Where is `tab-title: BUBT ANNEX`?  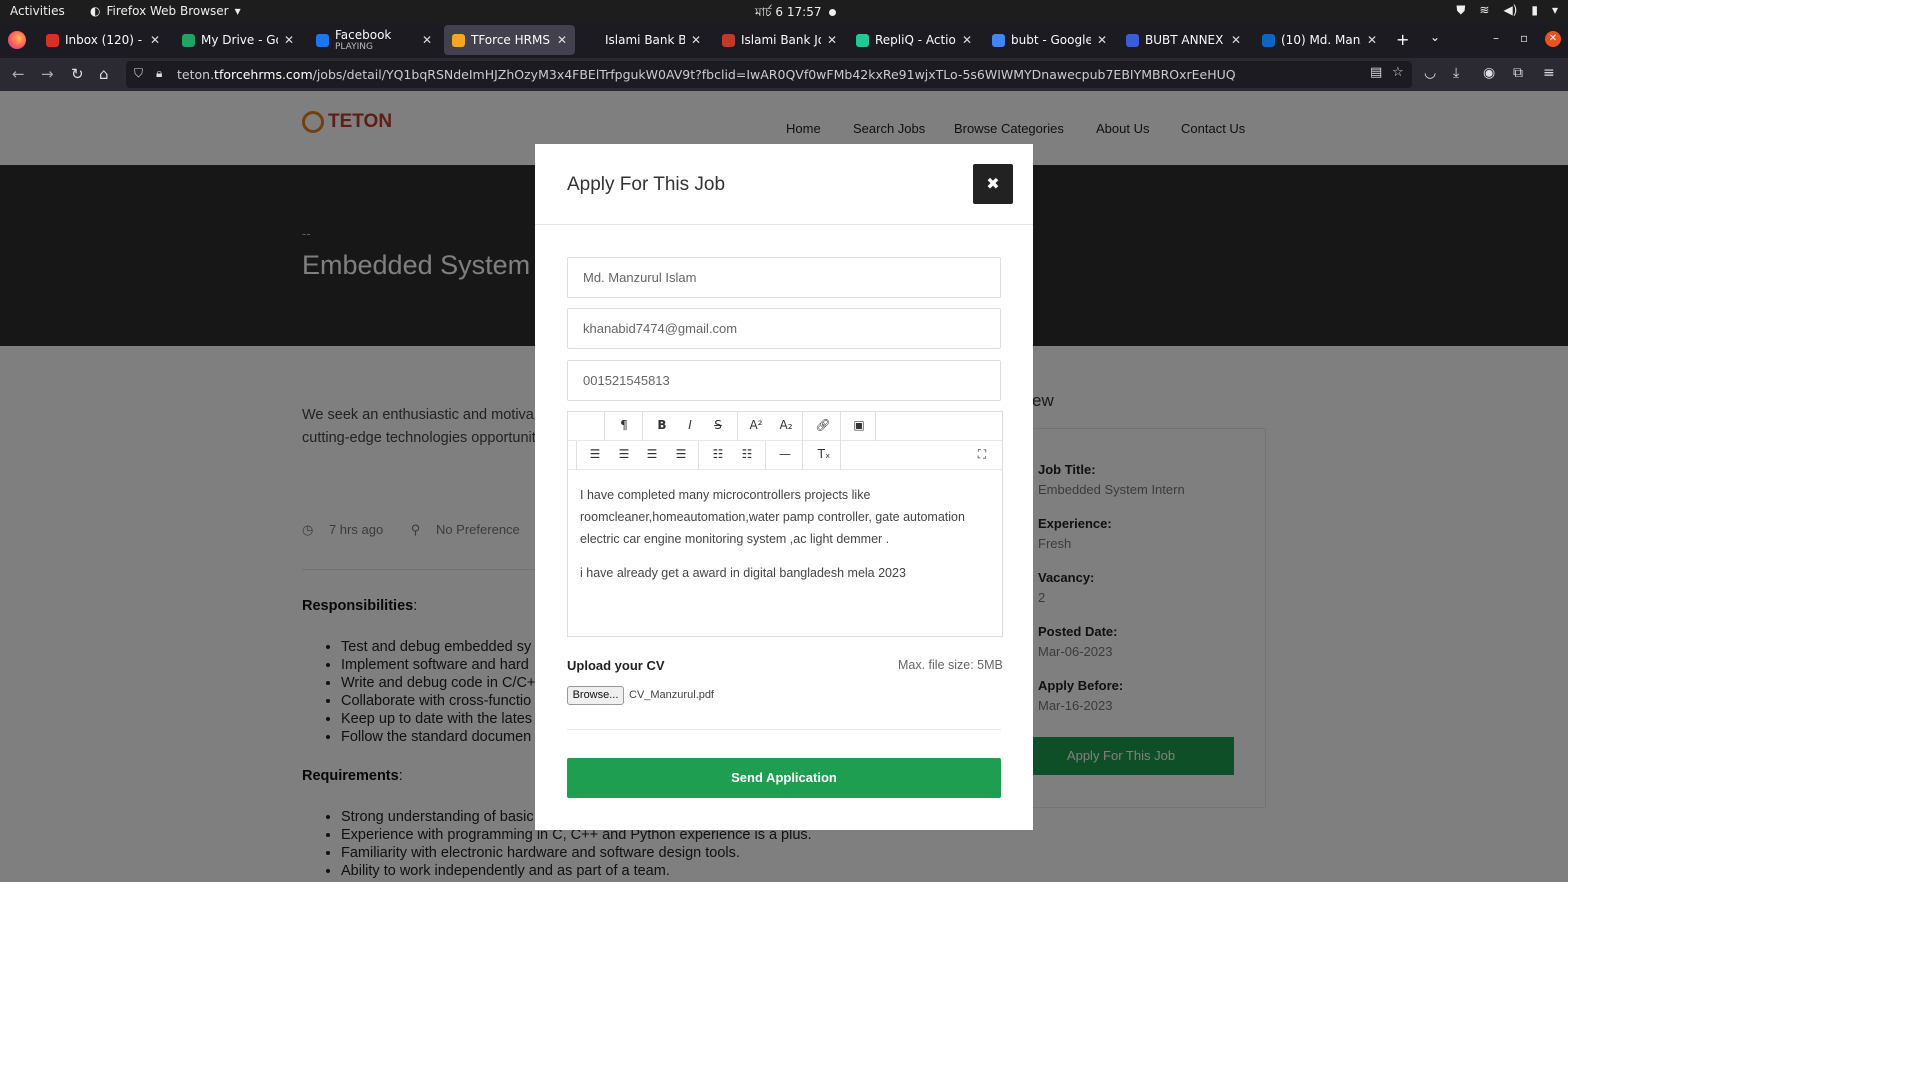 tab-title: BUBT ANNEX is located at coordinates (1184, 40).